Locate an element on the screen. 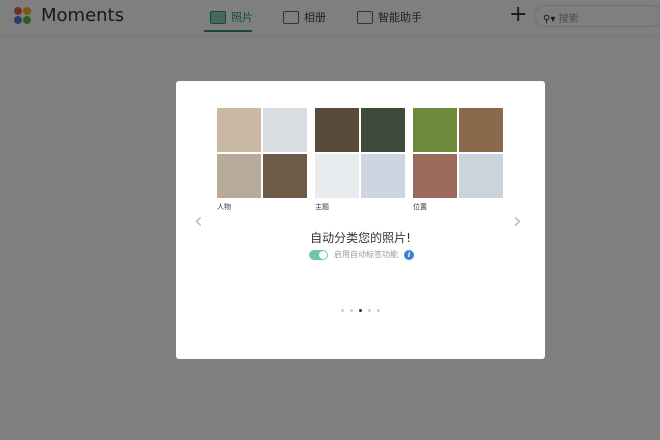 This screenshot has height=440, width=660. auto-tag-setting: 启用自动标签功能 i is located at coordinates (361, 254).